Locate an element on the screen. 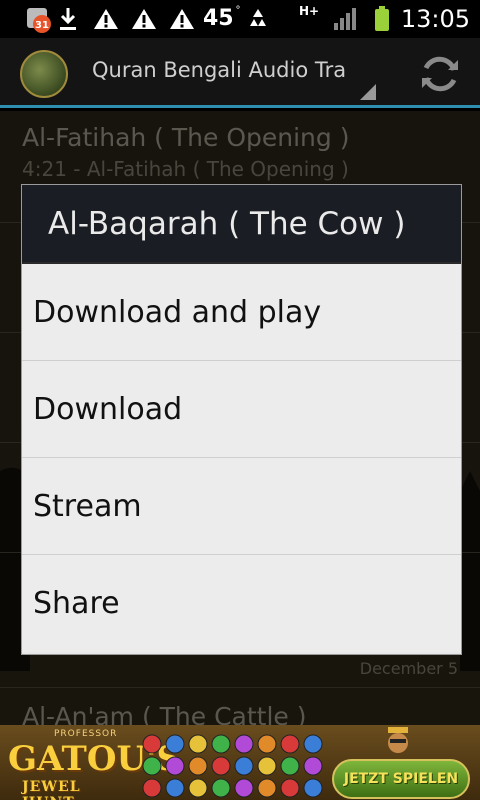 This screenshot has width=480, height=800. ad-cta-button: JETZT SPIELEN is located at coordinates (401, 779).